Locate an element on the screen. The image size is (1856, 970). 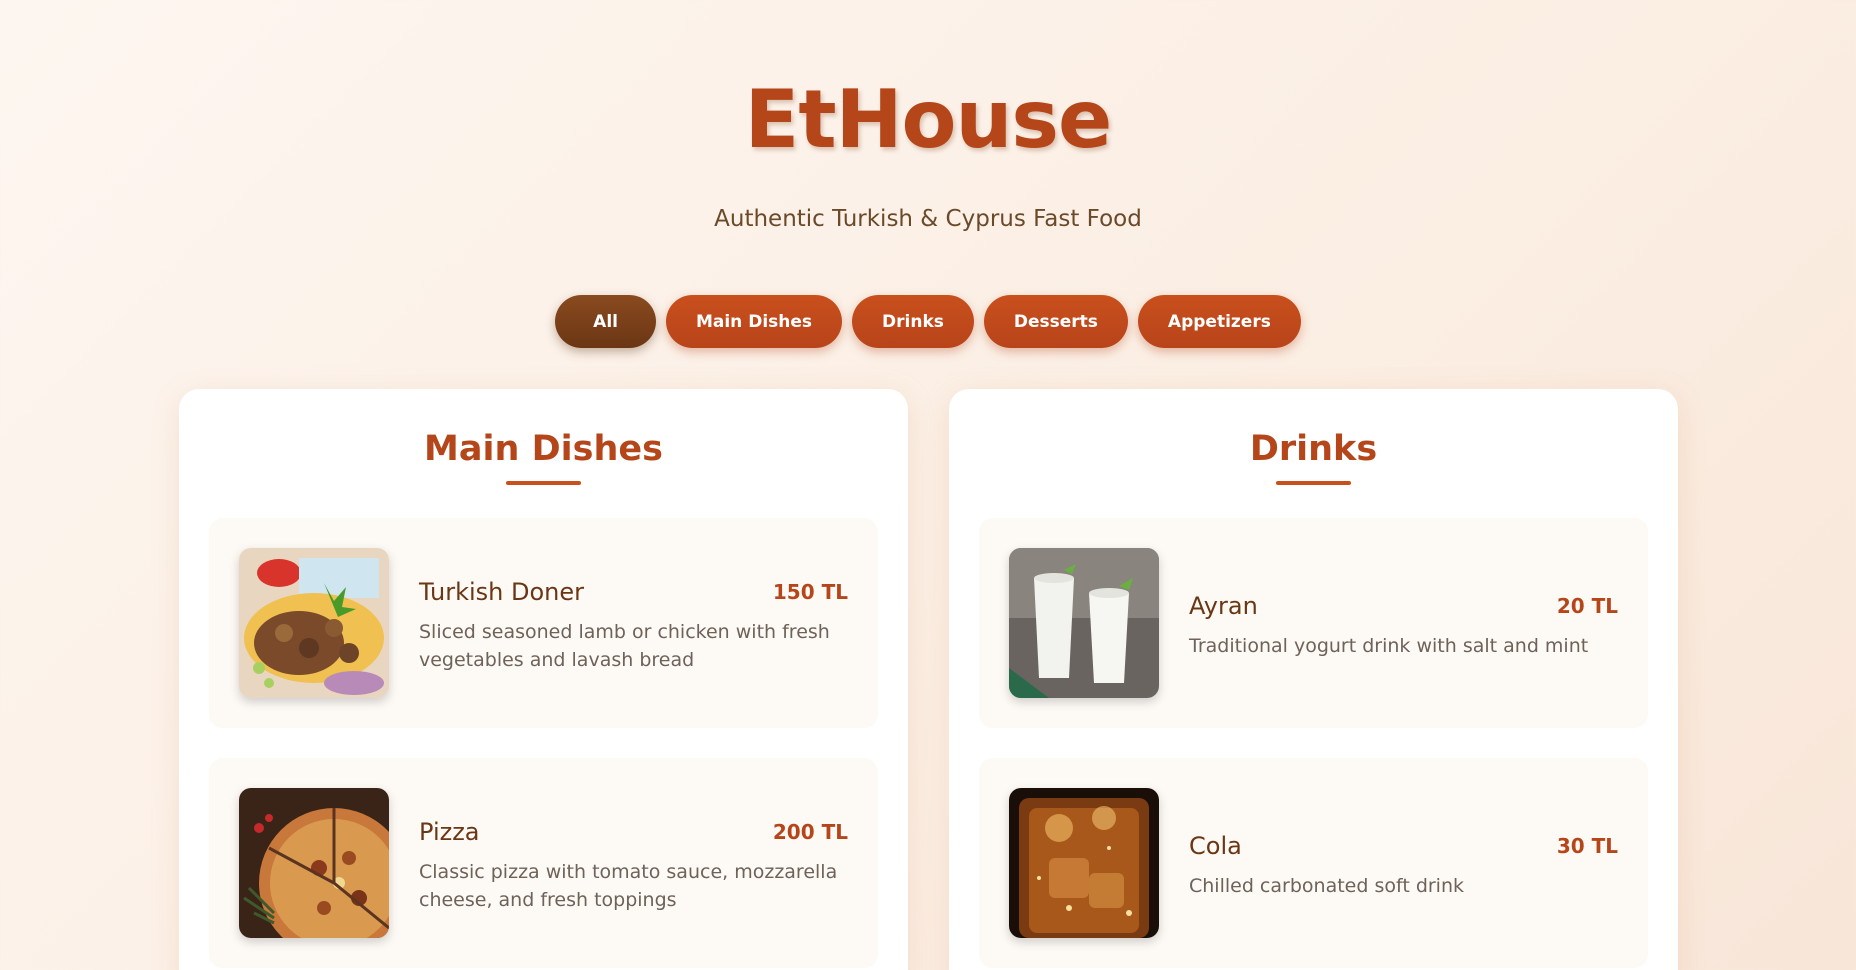
doner-photo is located at coordinates (314, 623).